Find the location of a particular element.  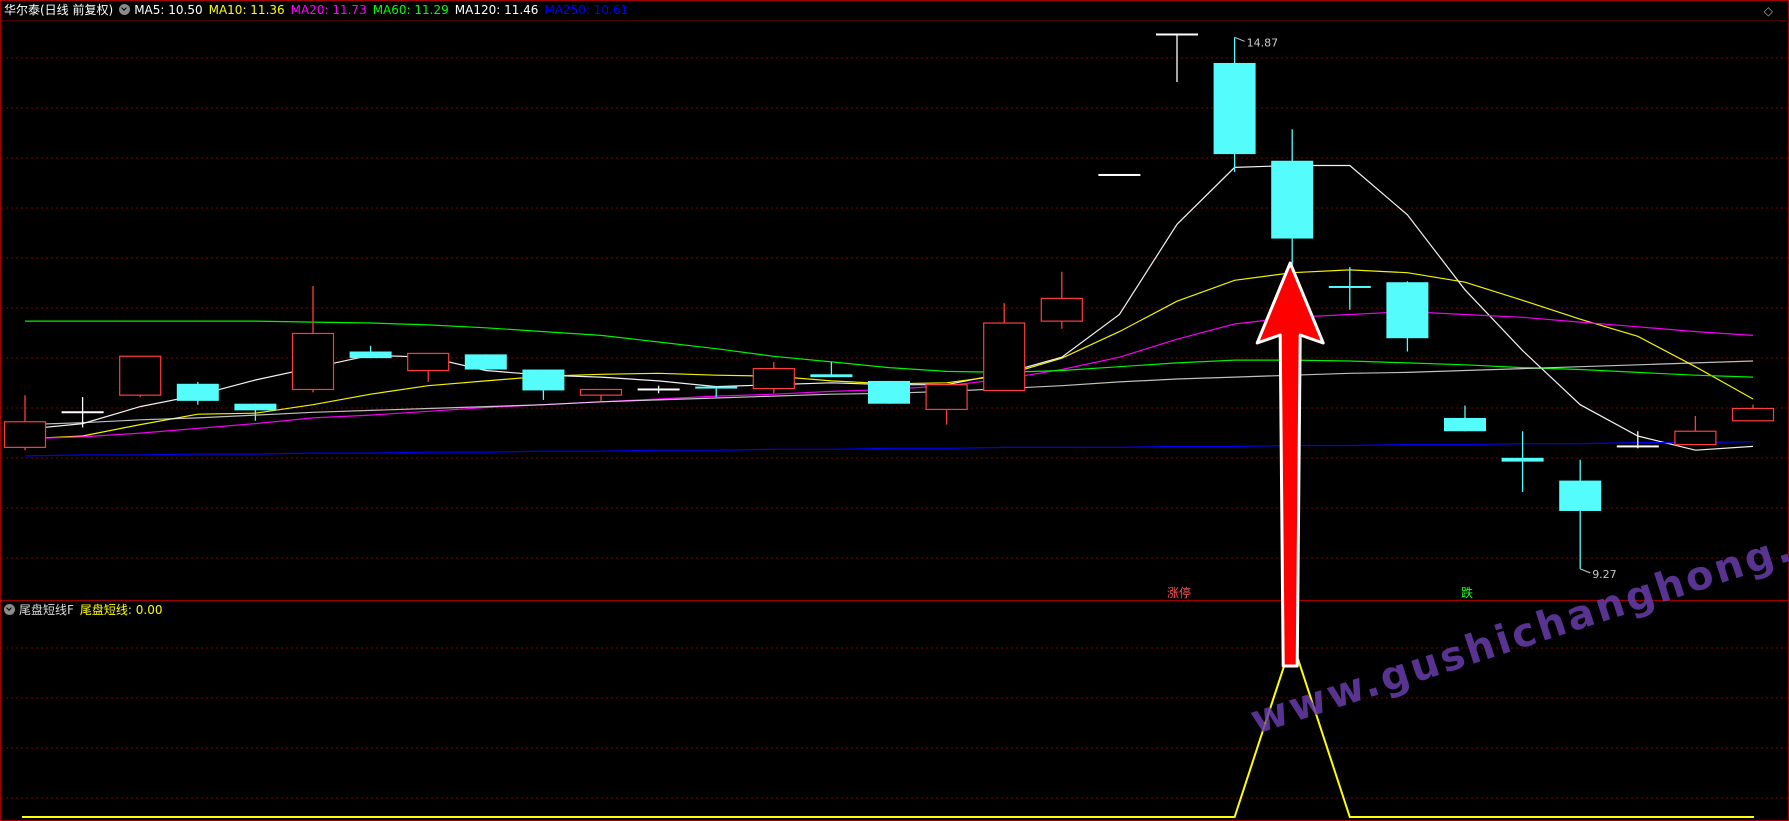

ma-legend-ma5: MA5: 10.50 is located at coordinates (168, 10).